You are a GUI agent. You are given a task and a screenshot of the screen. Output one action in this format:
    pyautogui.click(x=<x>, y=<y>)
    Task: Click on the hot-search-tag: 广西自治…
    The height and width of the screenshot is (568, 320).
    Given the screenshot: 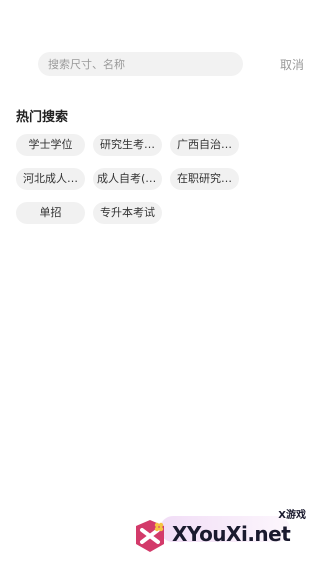 What is the action you would take?
    pyautogui.click(x=204, y=145)
    